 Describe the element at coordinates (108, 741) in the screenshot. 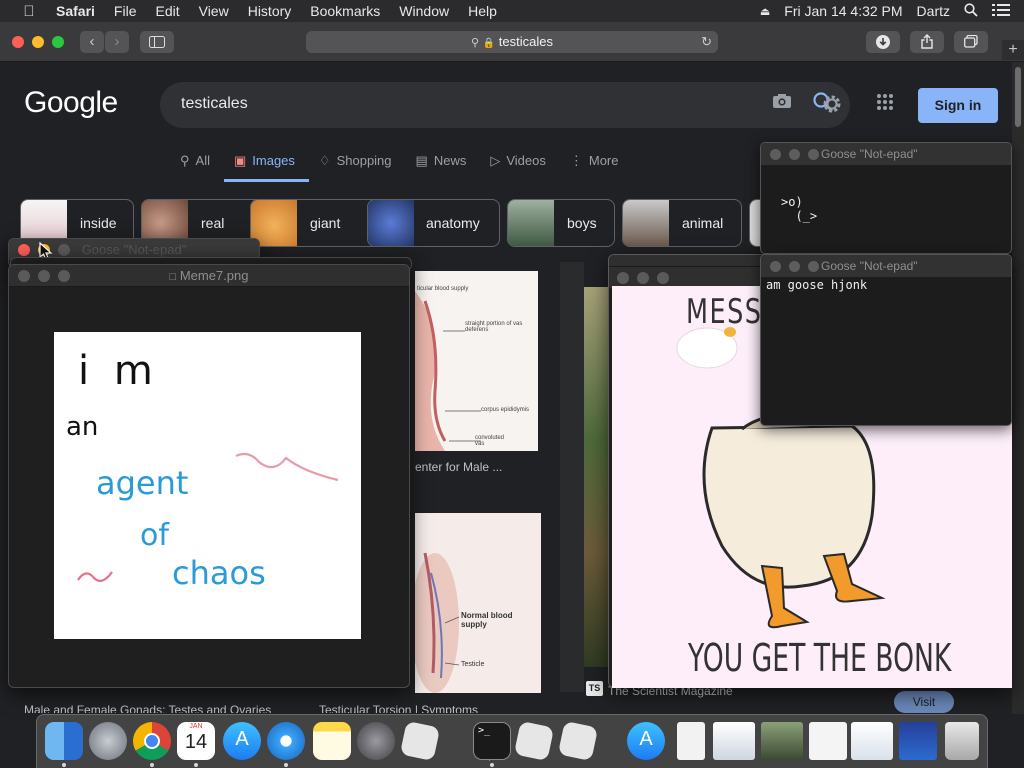

I see `launchpad-icon` at that location.